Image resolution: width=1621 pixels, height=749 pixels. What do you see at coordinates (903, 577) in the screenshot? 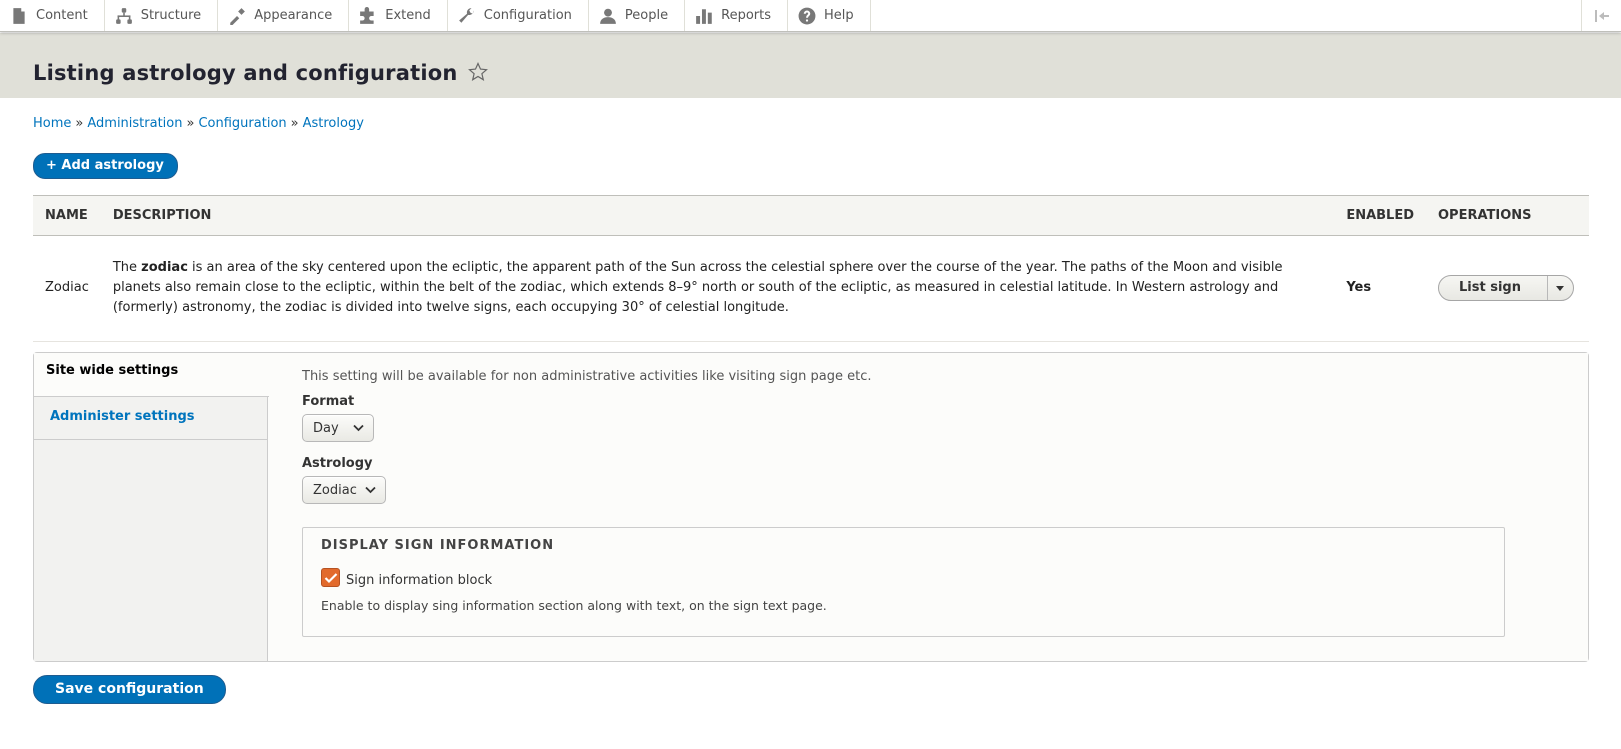
I see `sign-info-checkbox-row: Sign information block` at bounding box center [903, 577].